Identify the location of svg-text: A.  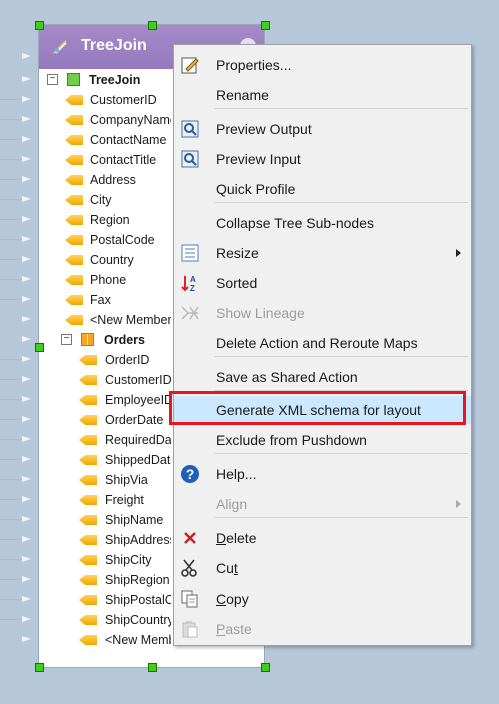
(193, 279).